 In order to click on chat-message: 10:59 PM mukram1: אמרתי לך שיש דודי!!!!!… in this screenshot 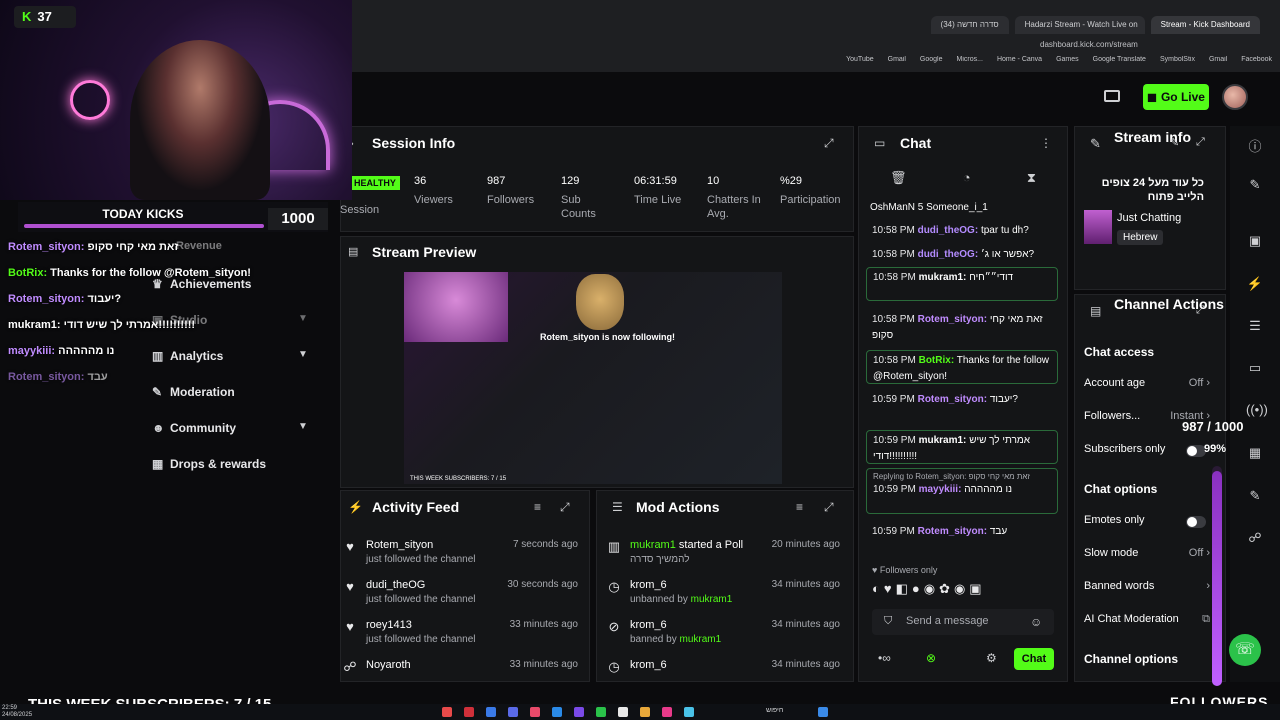, I will do `click(962, 447)`.